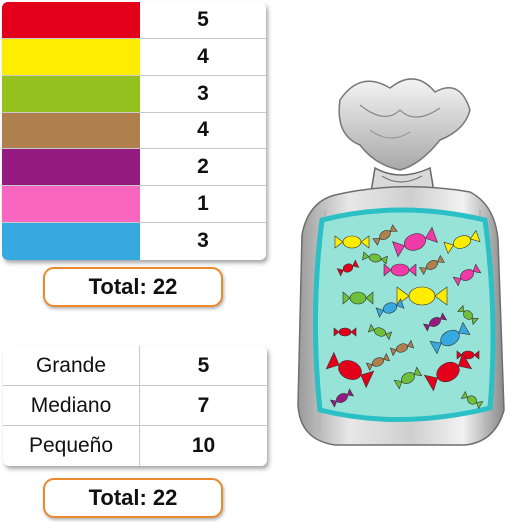 The width and height of the screenshot is (515, 522). I want to click on color-total-box: Total: 22, so click(133, 287).